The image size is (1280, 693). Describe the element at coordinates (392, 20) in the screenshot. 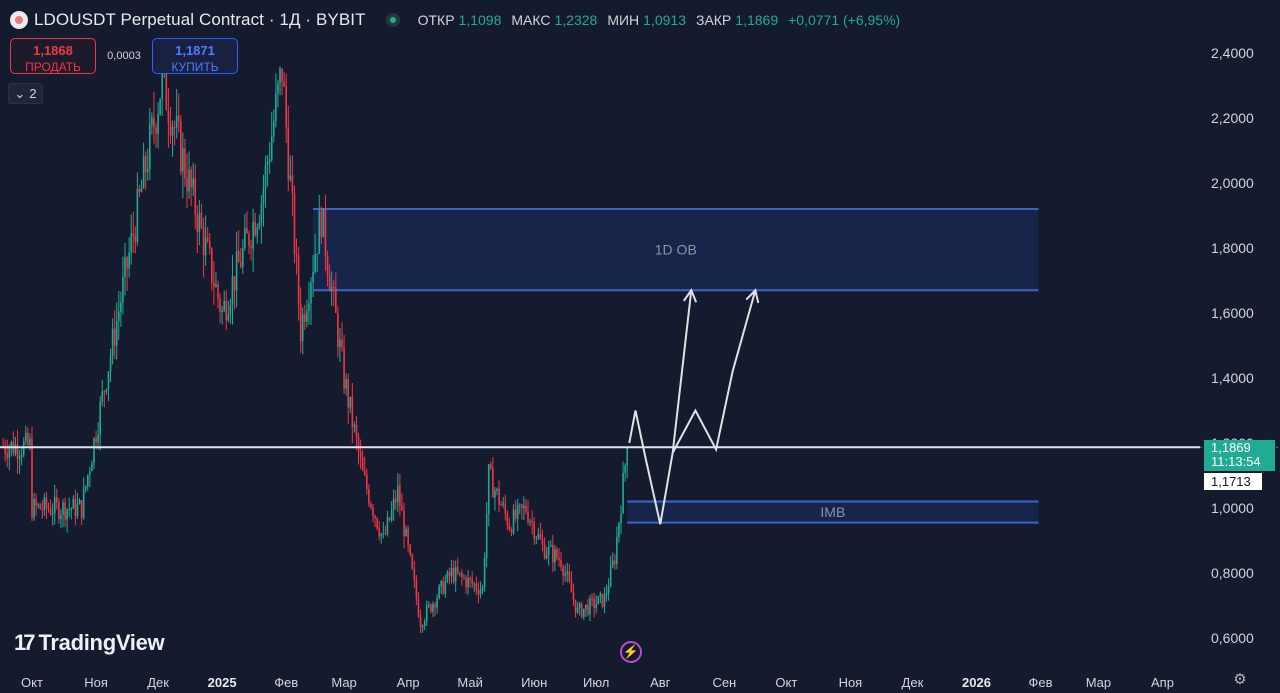

I see `market-status-icon` at that location.